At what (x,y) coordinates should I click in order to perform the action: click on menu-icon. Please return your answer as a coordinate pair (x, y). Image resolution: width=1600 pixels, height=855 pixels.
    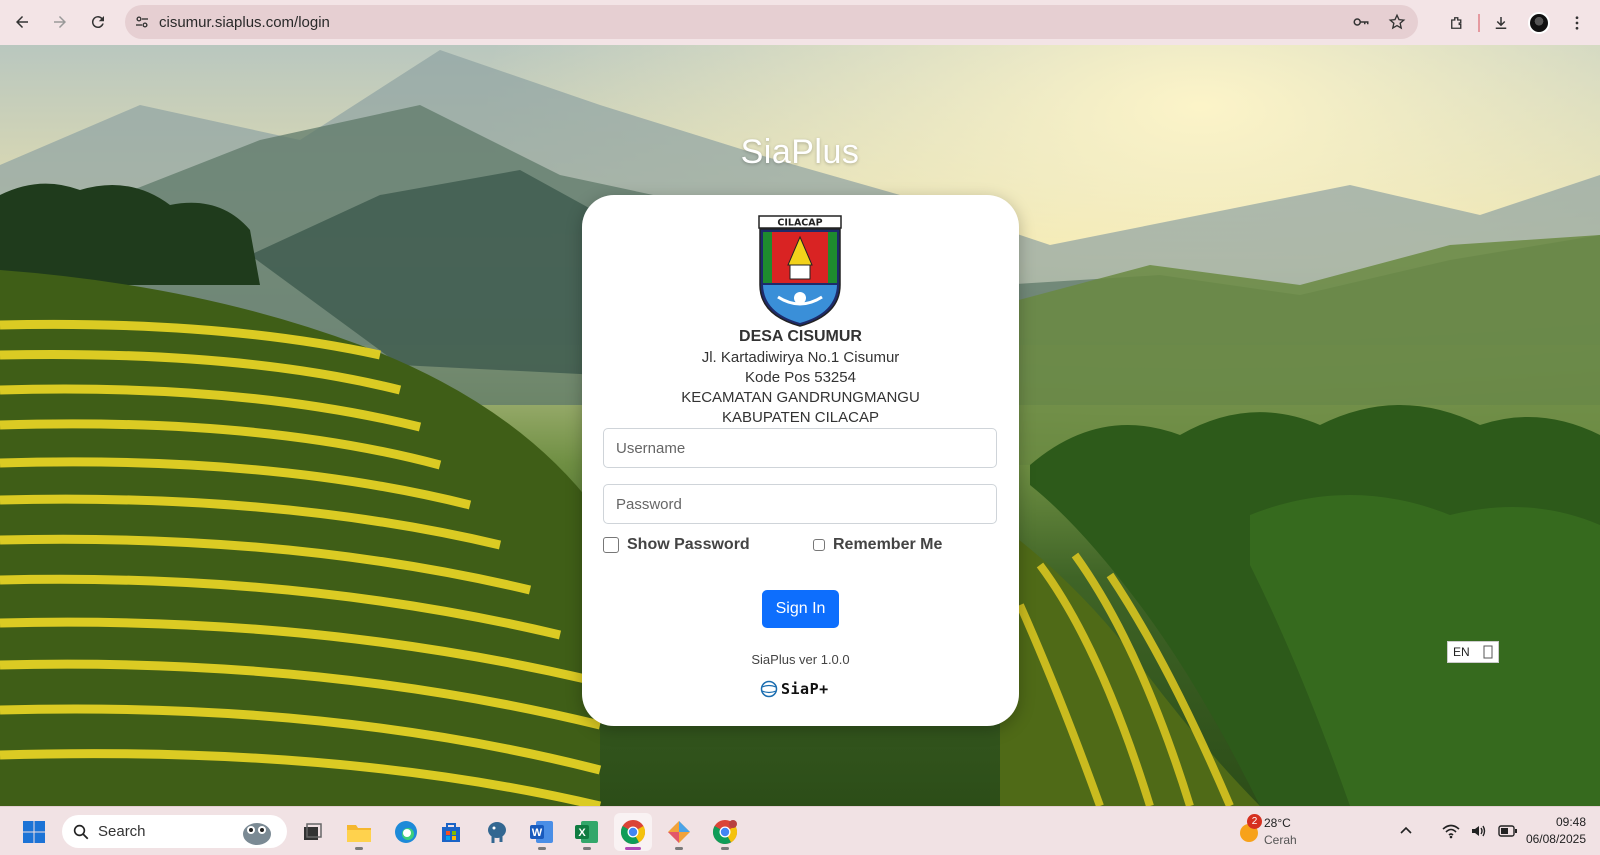
    Looking at the image, I should click on (1577, 23).